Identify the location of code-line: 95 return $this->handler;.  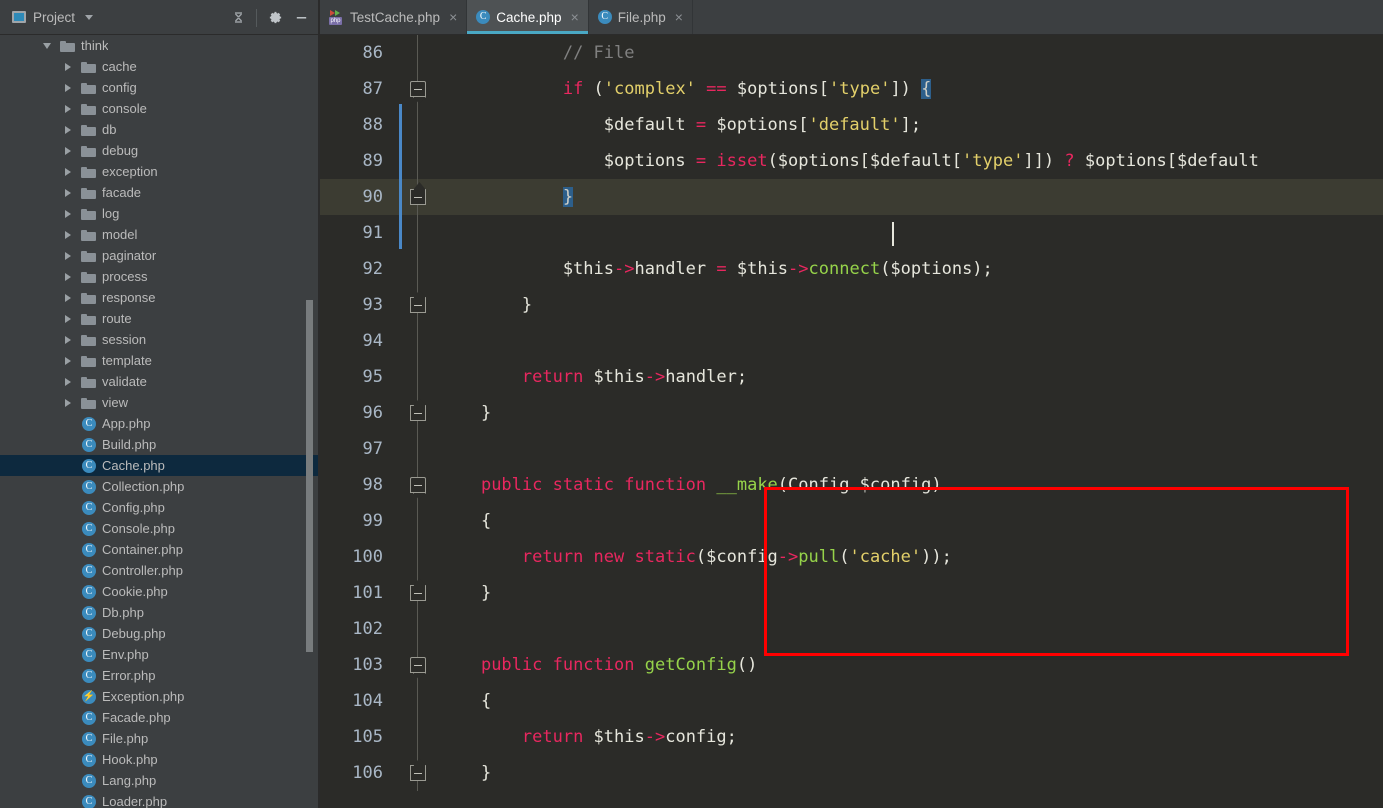
(851, 377).